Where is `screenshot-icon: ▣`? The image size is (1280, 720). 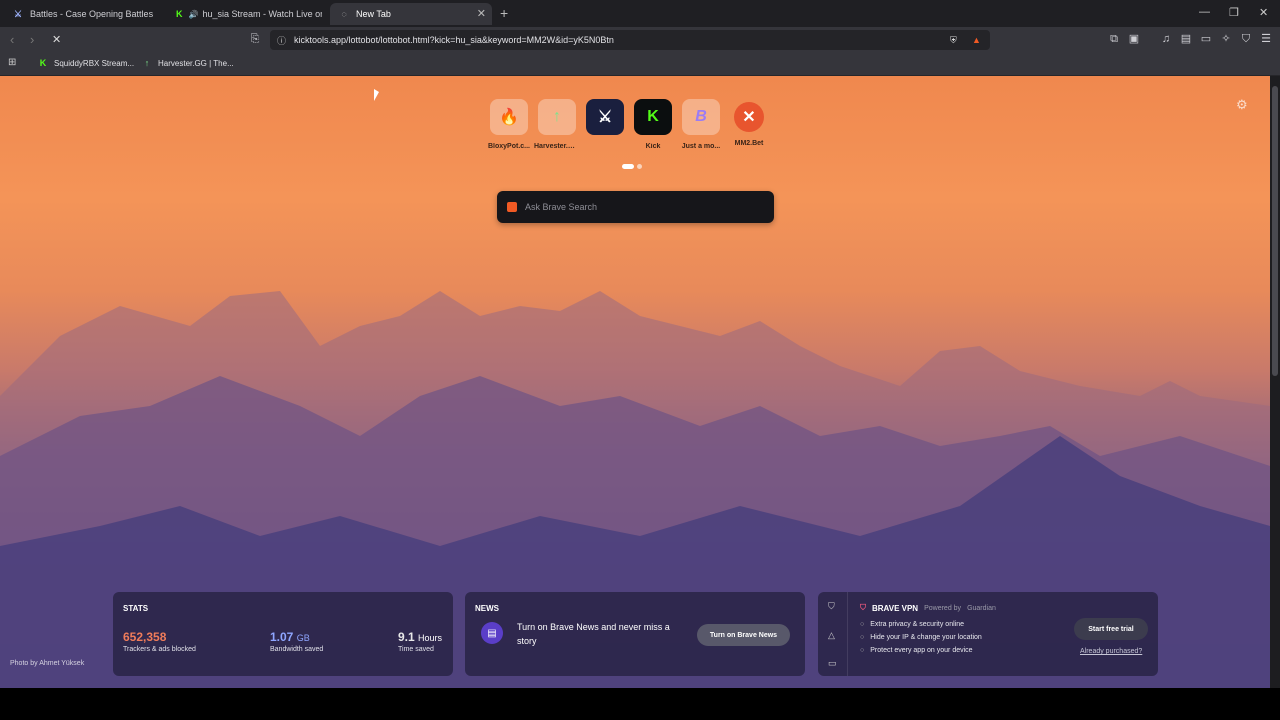
screenshot-icon: ▣ is located at coordinates (1134, 39).